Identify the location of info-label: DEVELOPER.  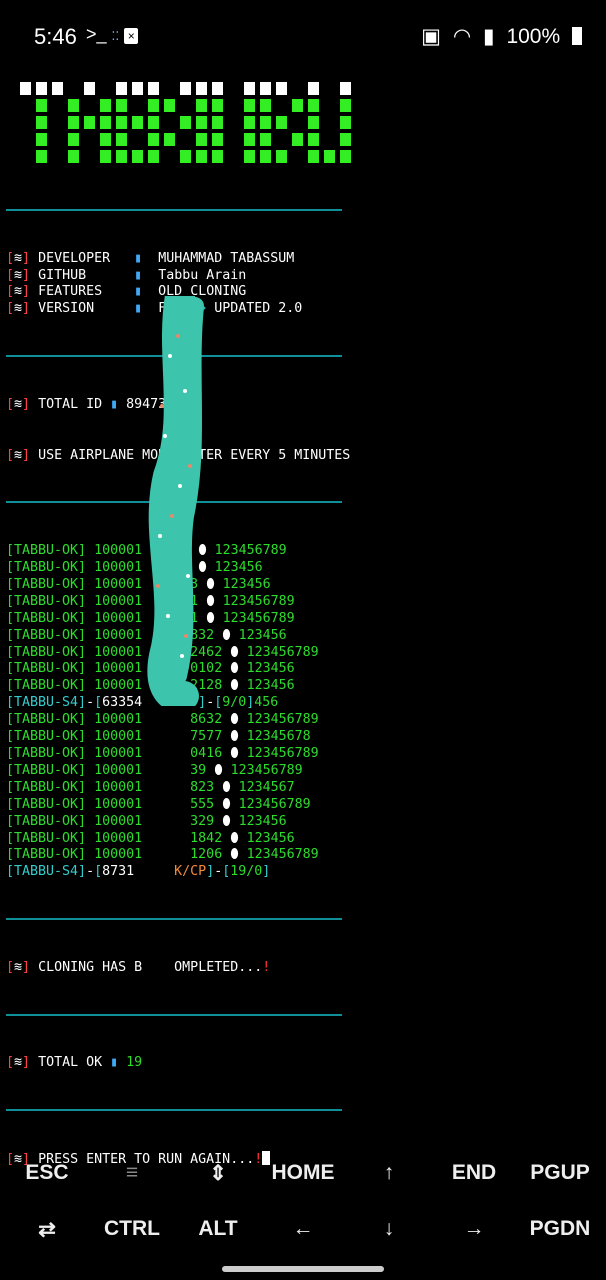
(74, 258).